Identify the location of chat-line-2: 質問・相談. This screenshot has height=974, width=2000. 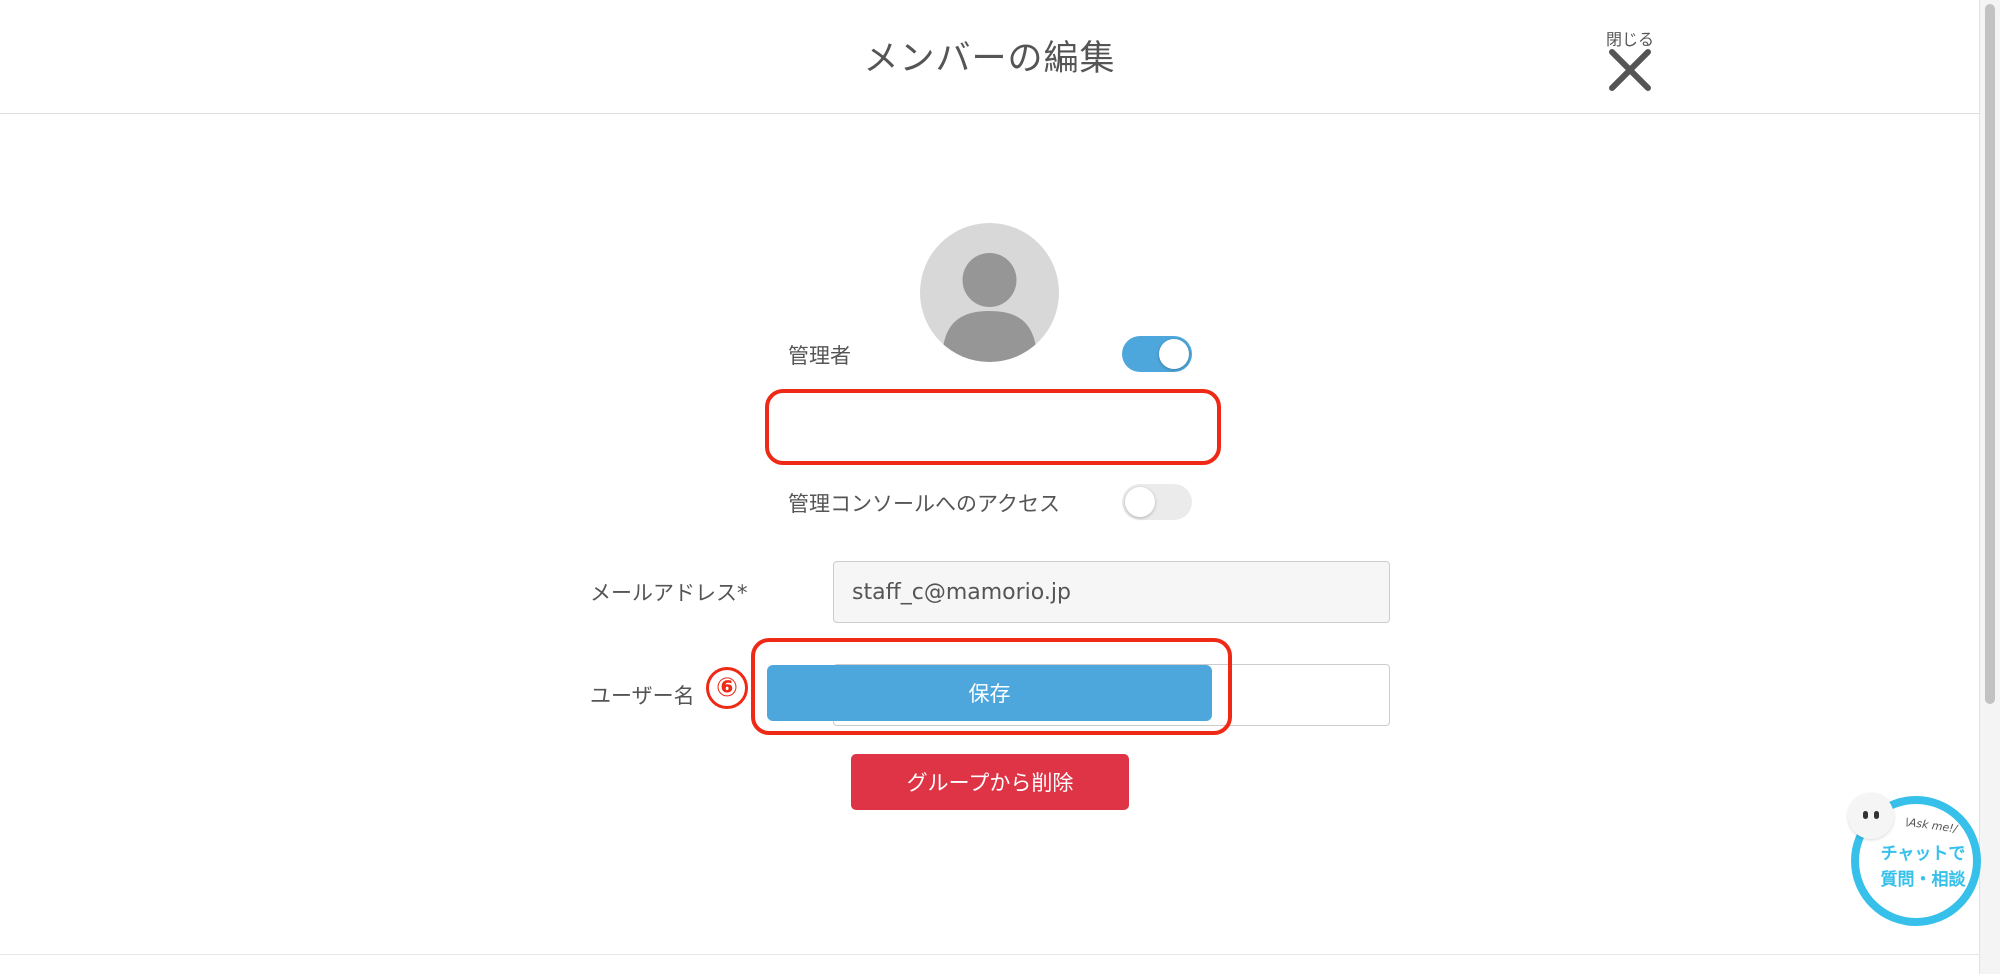
(1923, 880).